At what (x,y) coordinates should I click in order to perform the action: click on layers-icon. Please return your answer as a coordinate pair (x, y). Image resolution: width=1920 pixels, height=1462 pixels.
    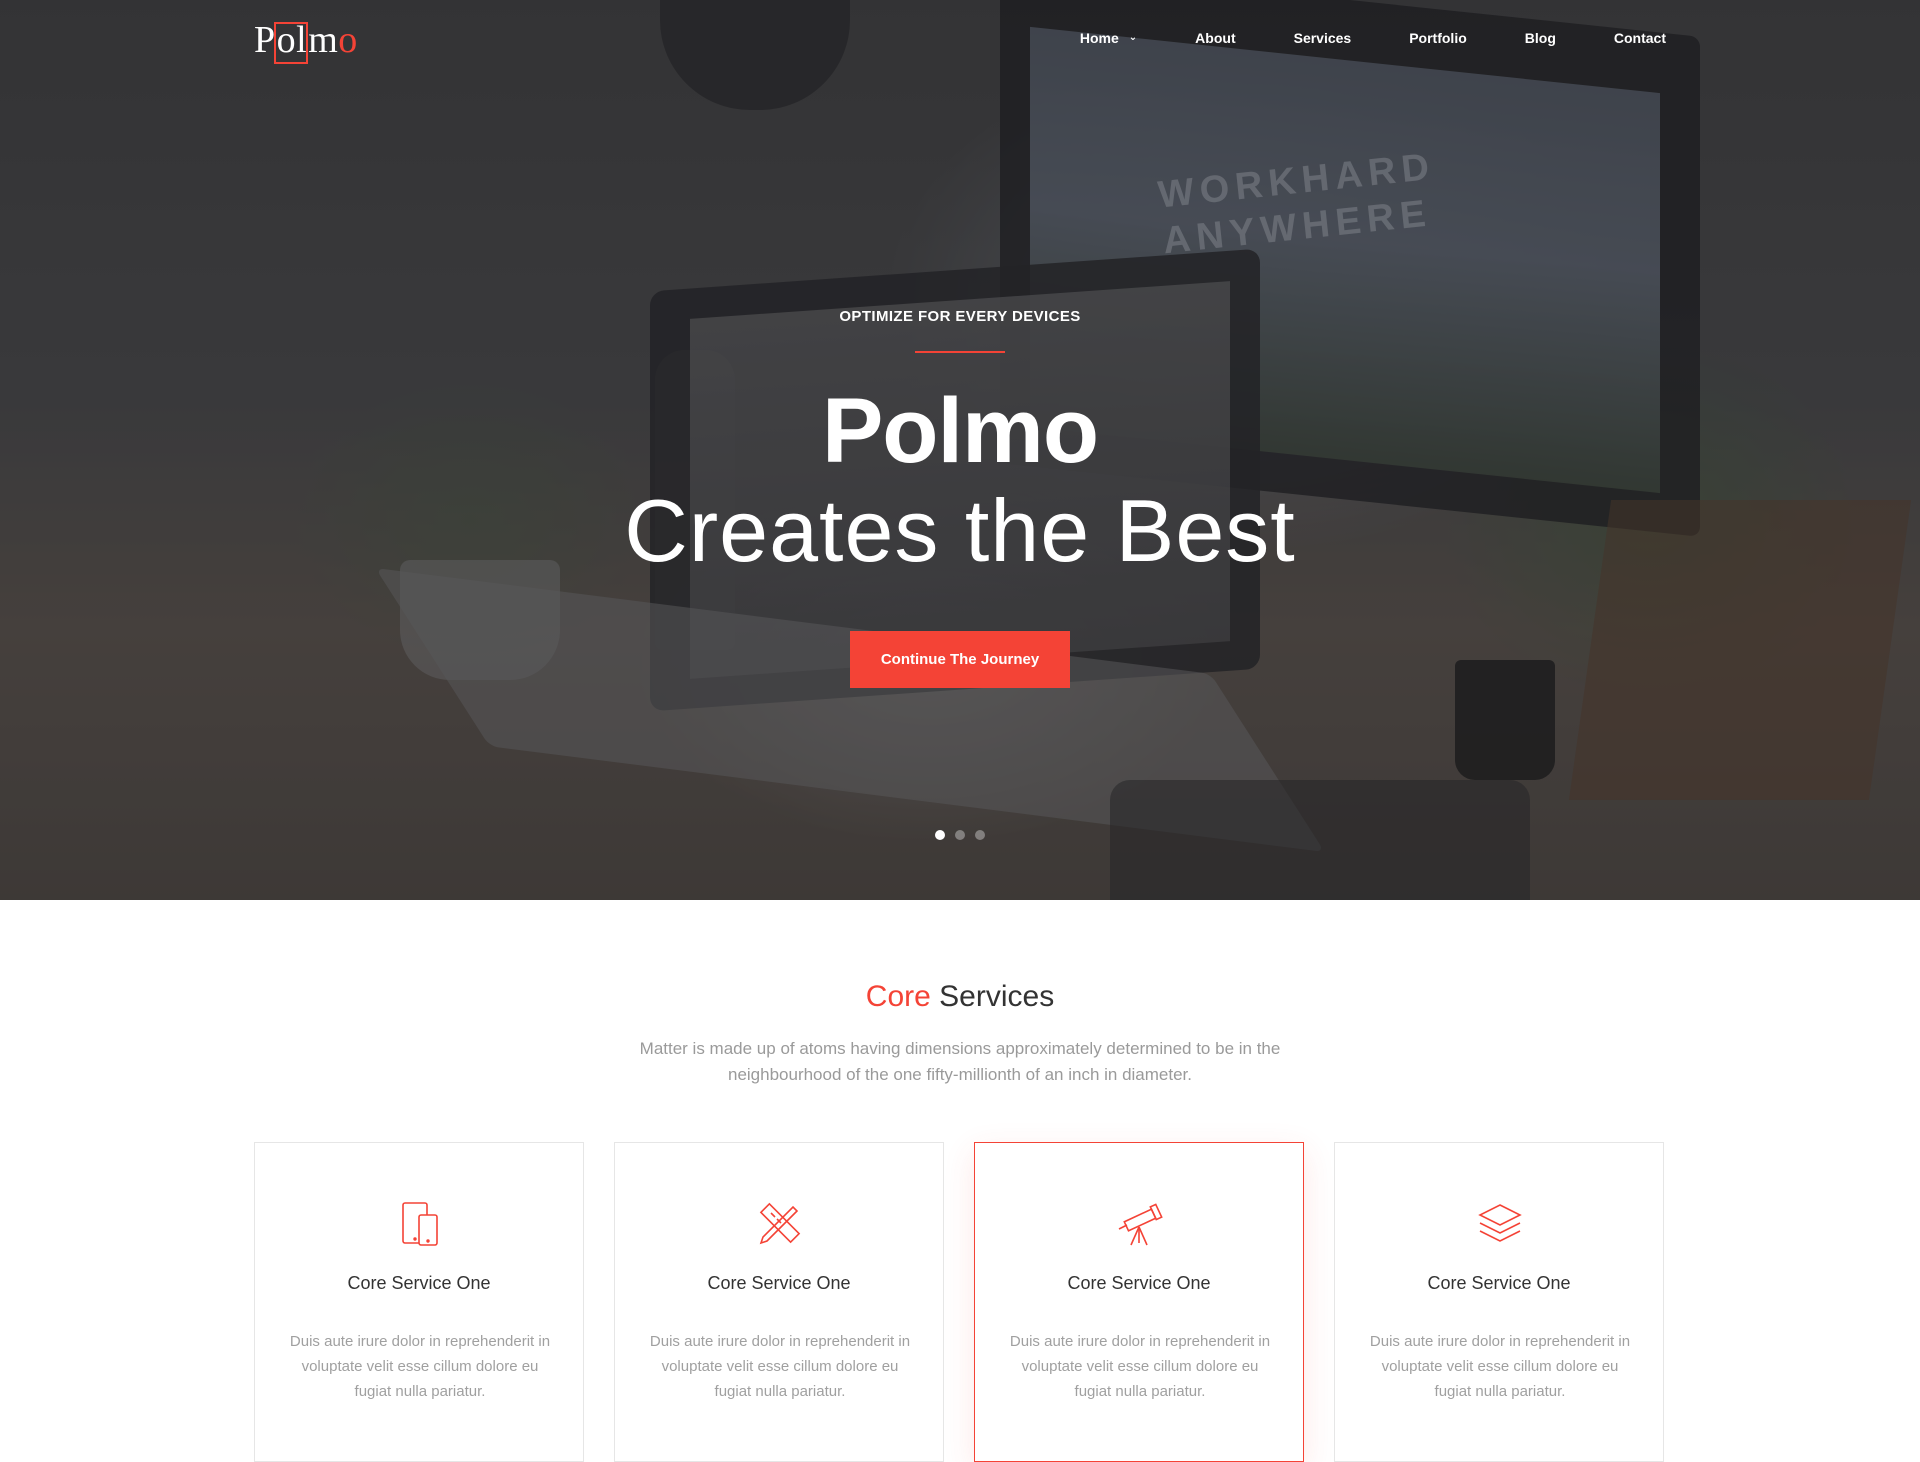
    Looking at the image, I should click on (1500, 1223).